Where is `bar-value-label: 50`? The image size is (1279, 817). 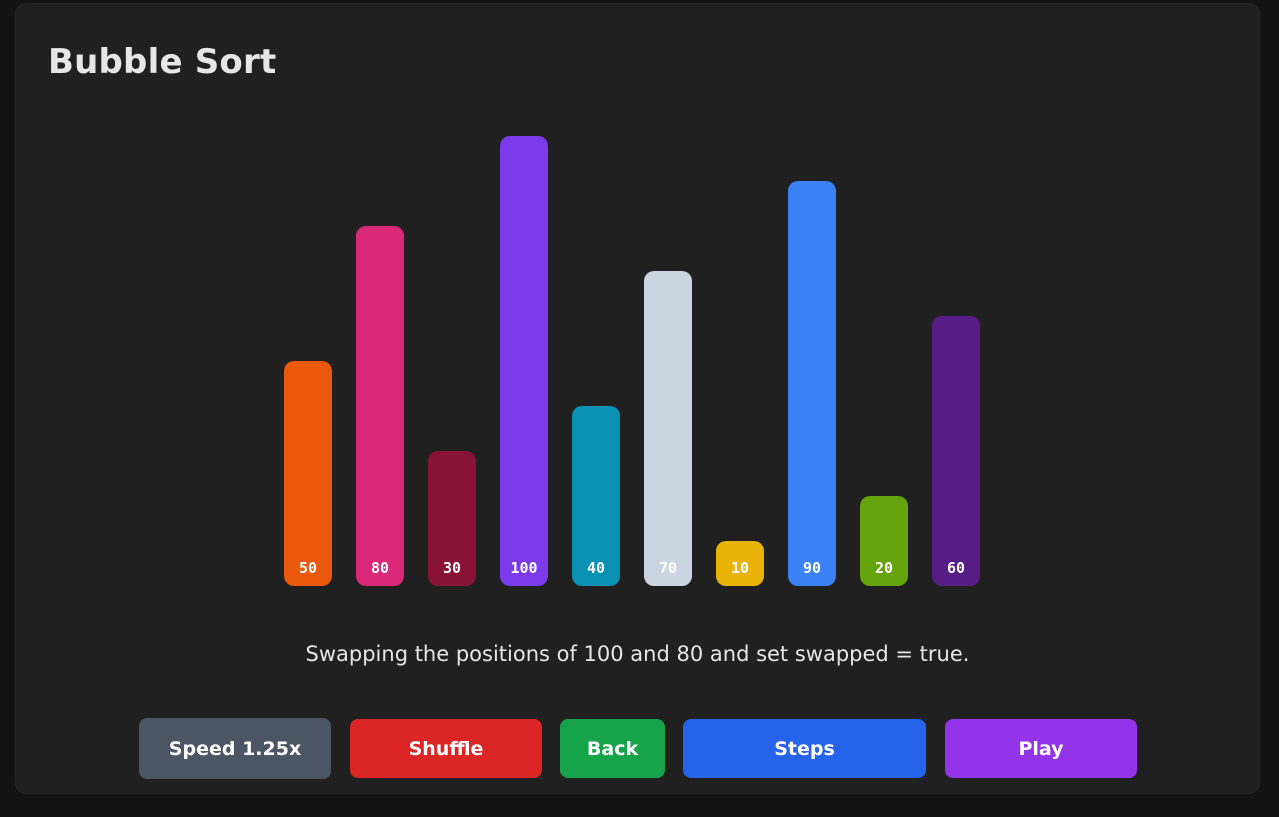 bar-value-label: 50 is located at coordinates (308, 568).